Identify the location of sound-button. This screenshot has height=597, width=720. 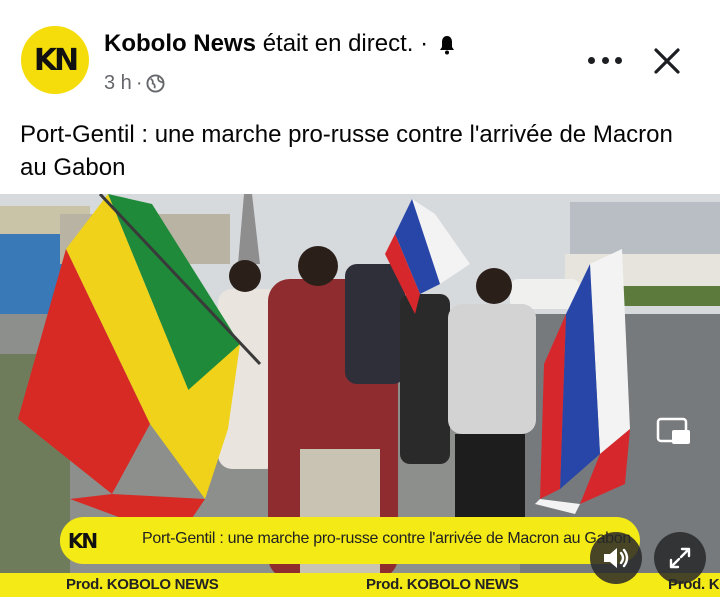
(616, 558).